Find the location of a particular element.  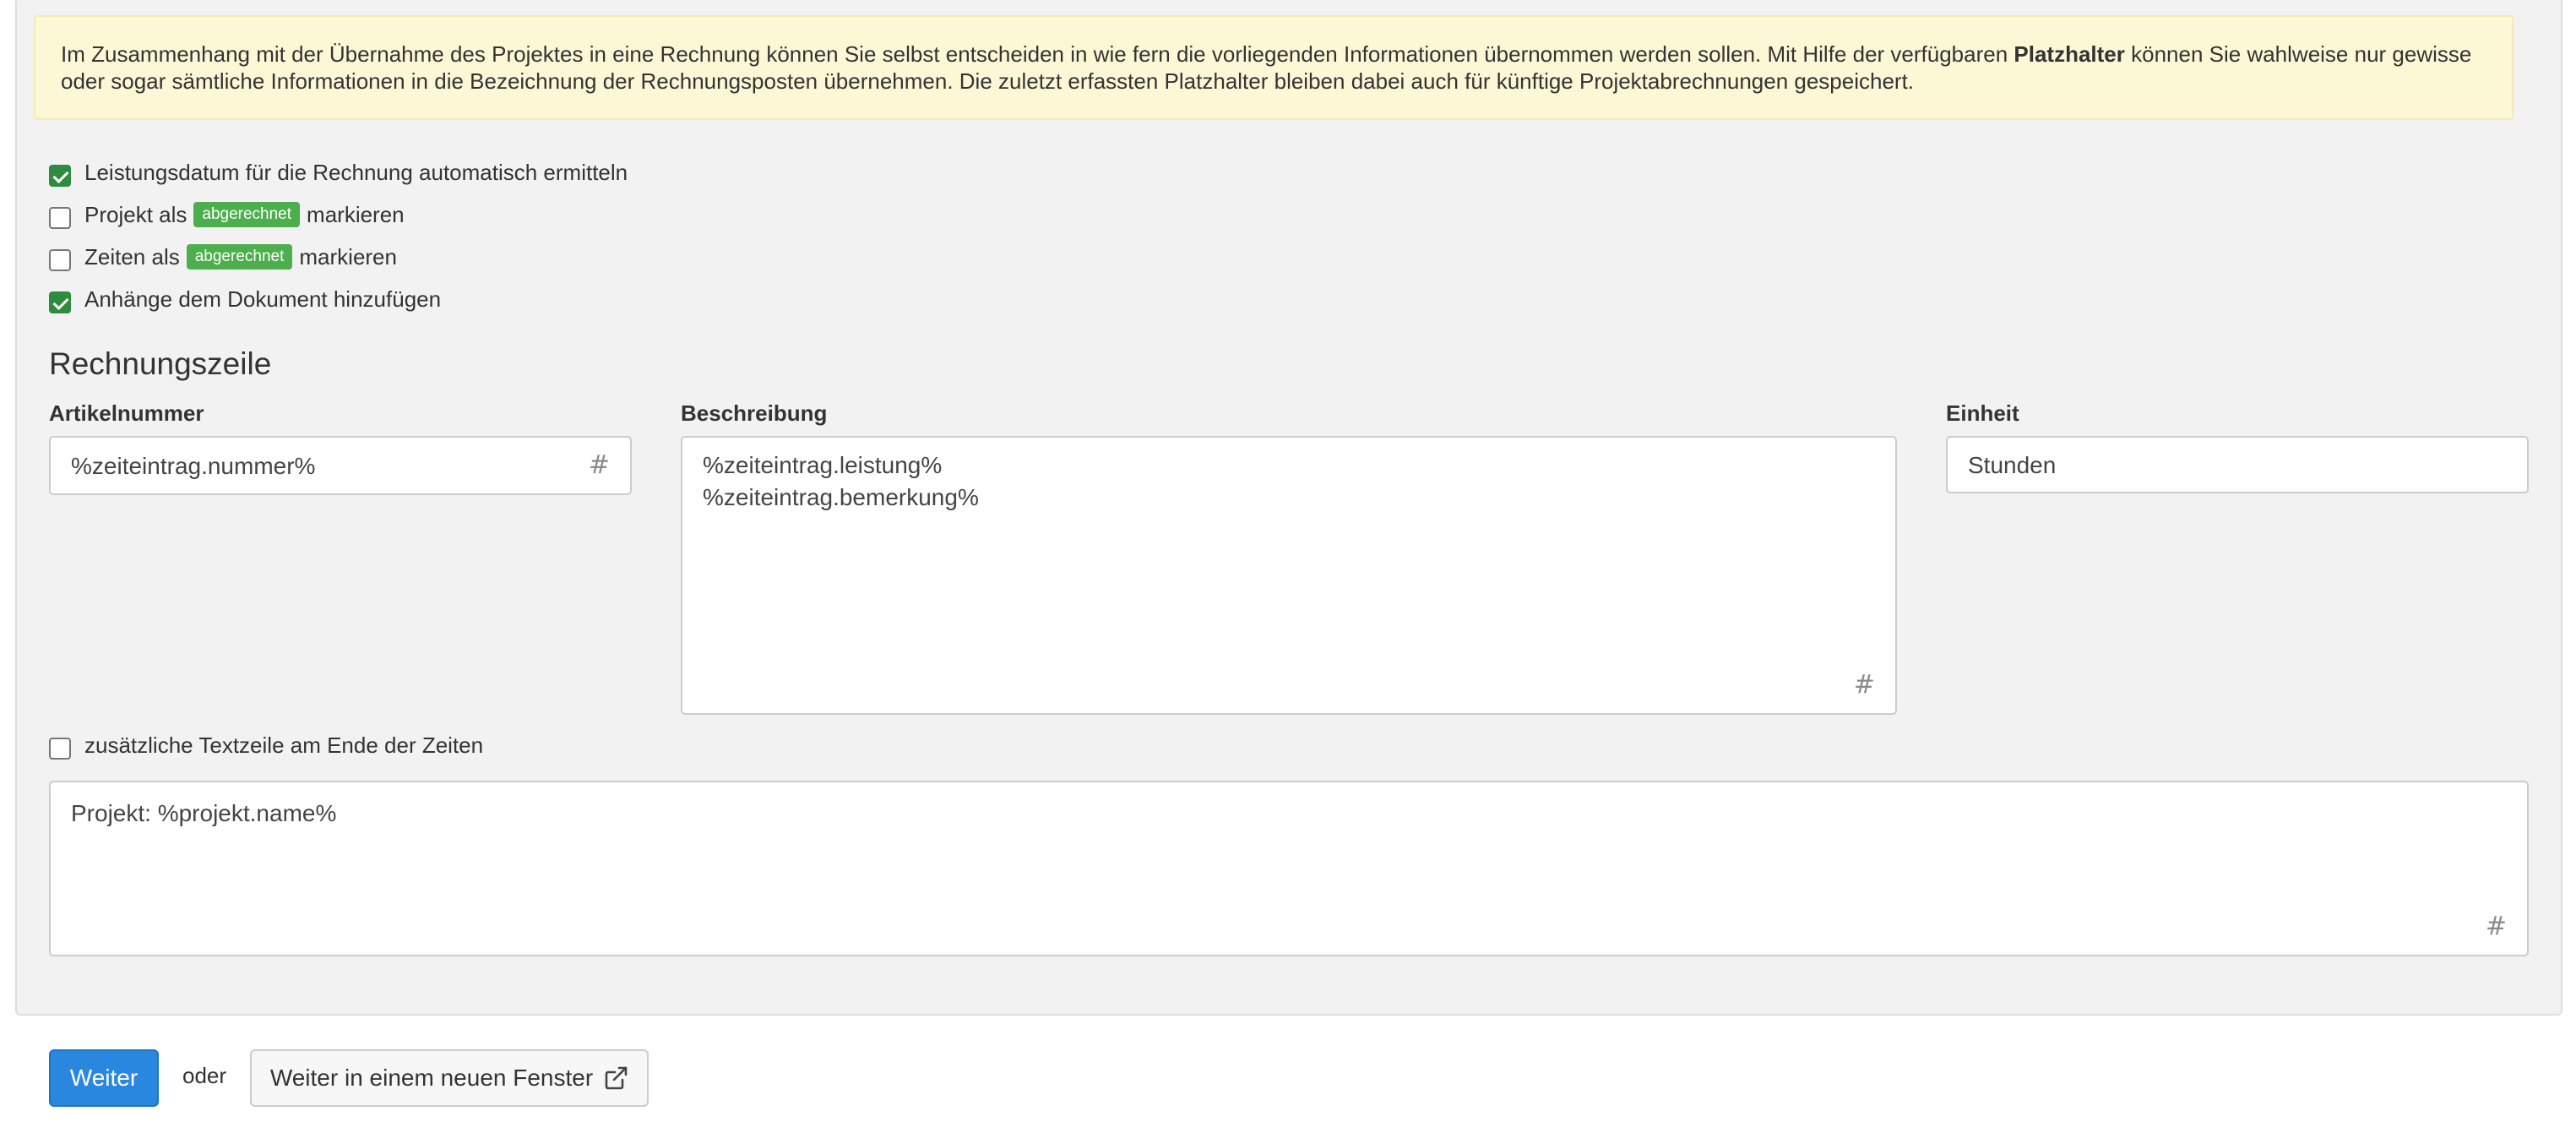

zusatztext-value: Projekt: %projekt.name% is located at coordinates (204, 813).